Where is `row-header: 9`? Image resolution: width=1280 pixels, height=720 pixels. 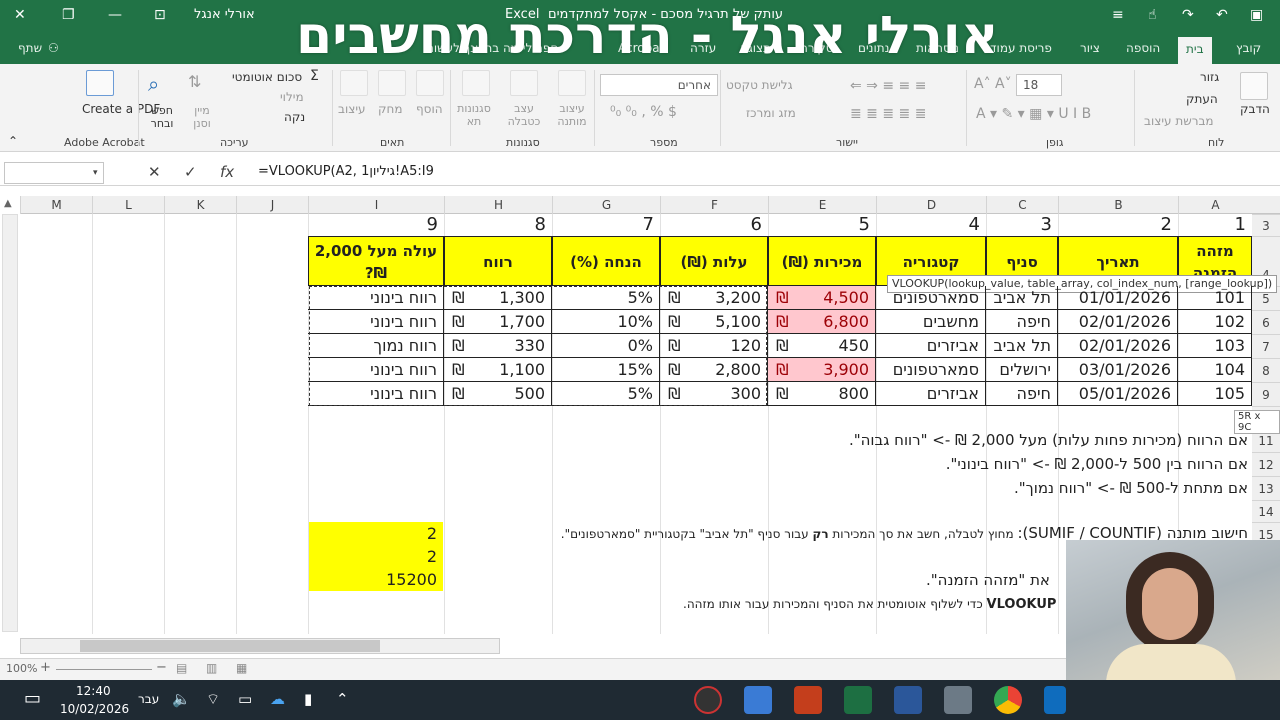 row-header: 9 is located at coordinates (1266, 394).